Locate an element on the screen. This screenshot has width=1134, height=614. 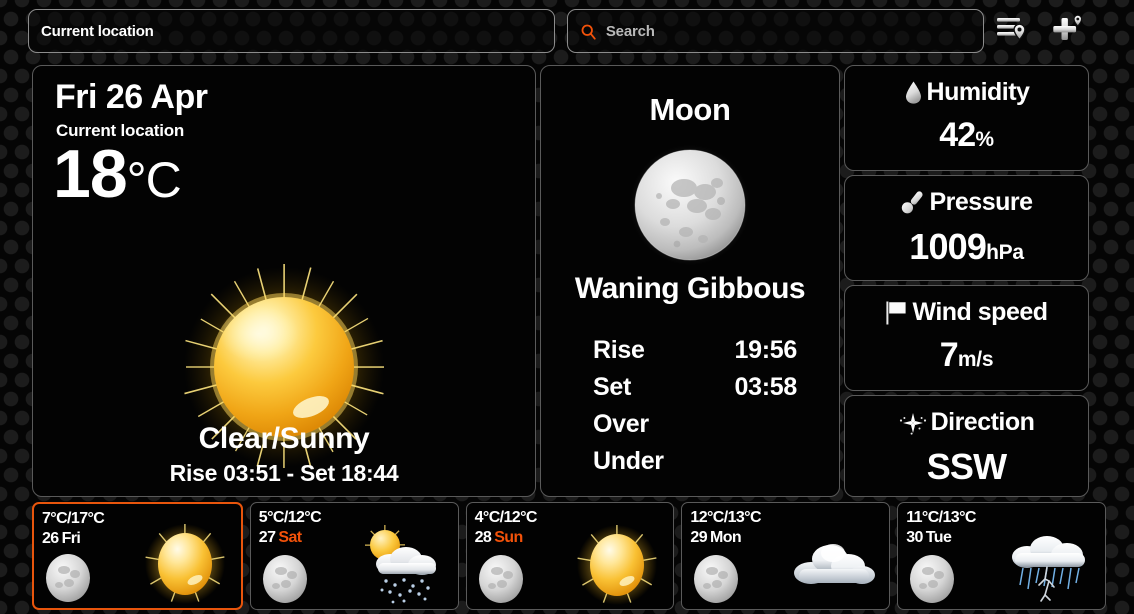
moon-times-row: Under is located at coordinates (695, 461).